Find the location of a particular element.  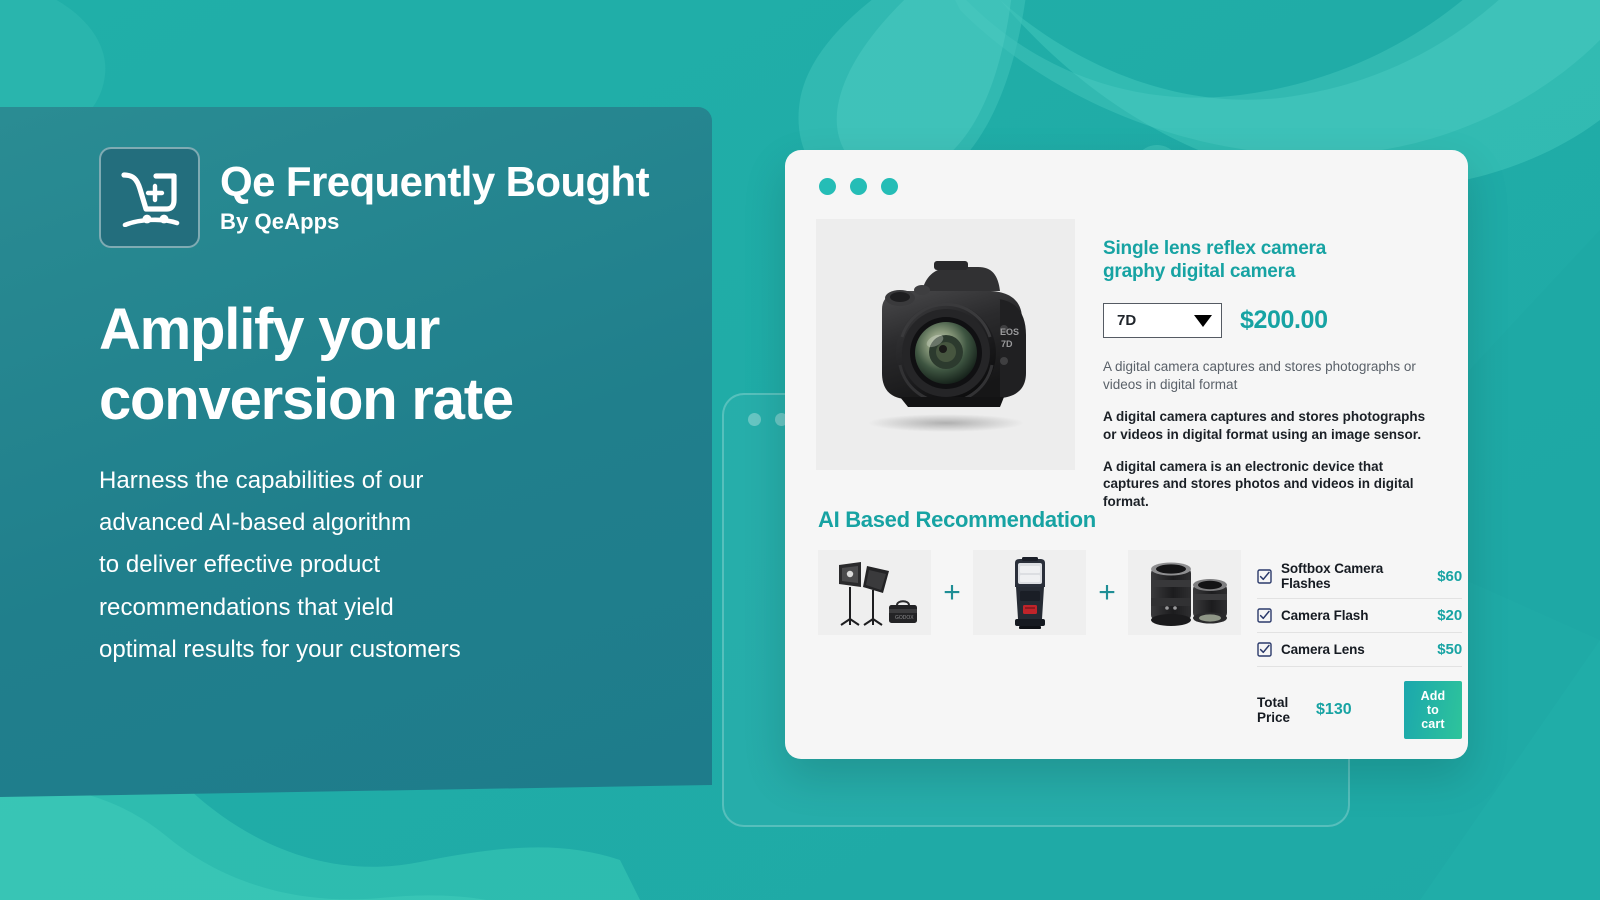

recommendation-price: $50 is located at coordinates (1450, 649).